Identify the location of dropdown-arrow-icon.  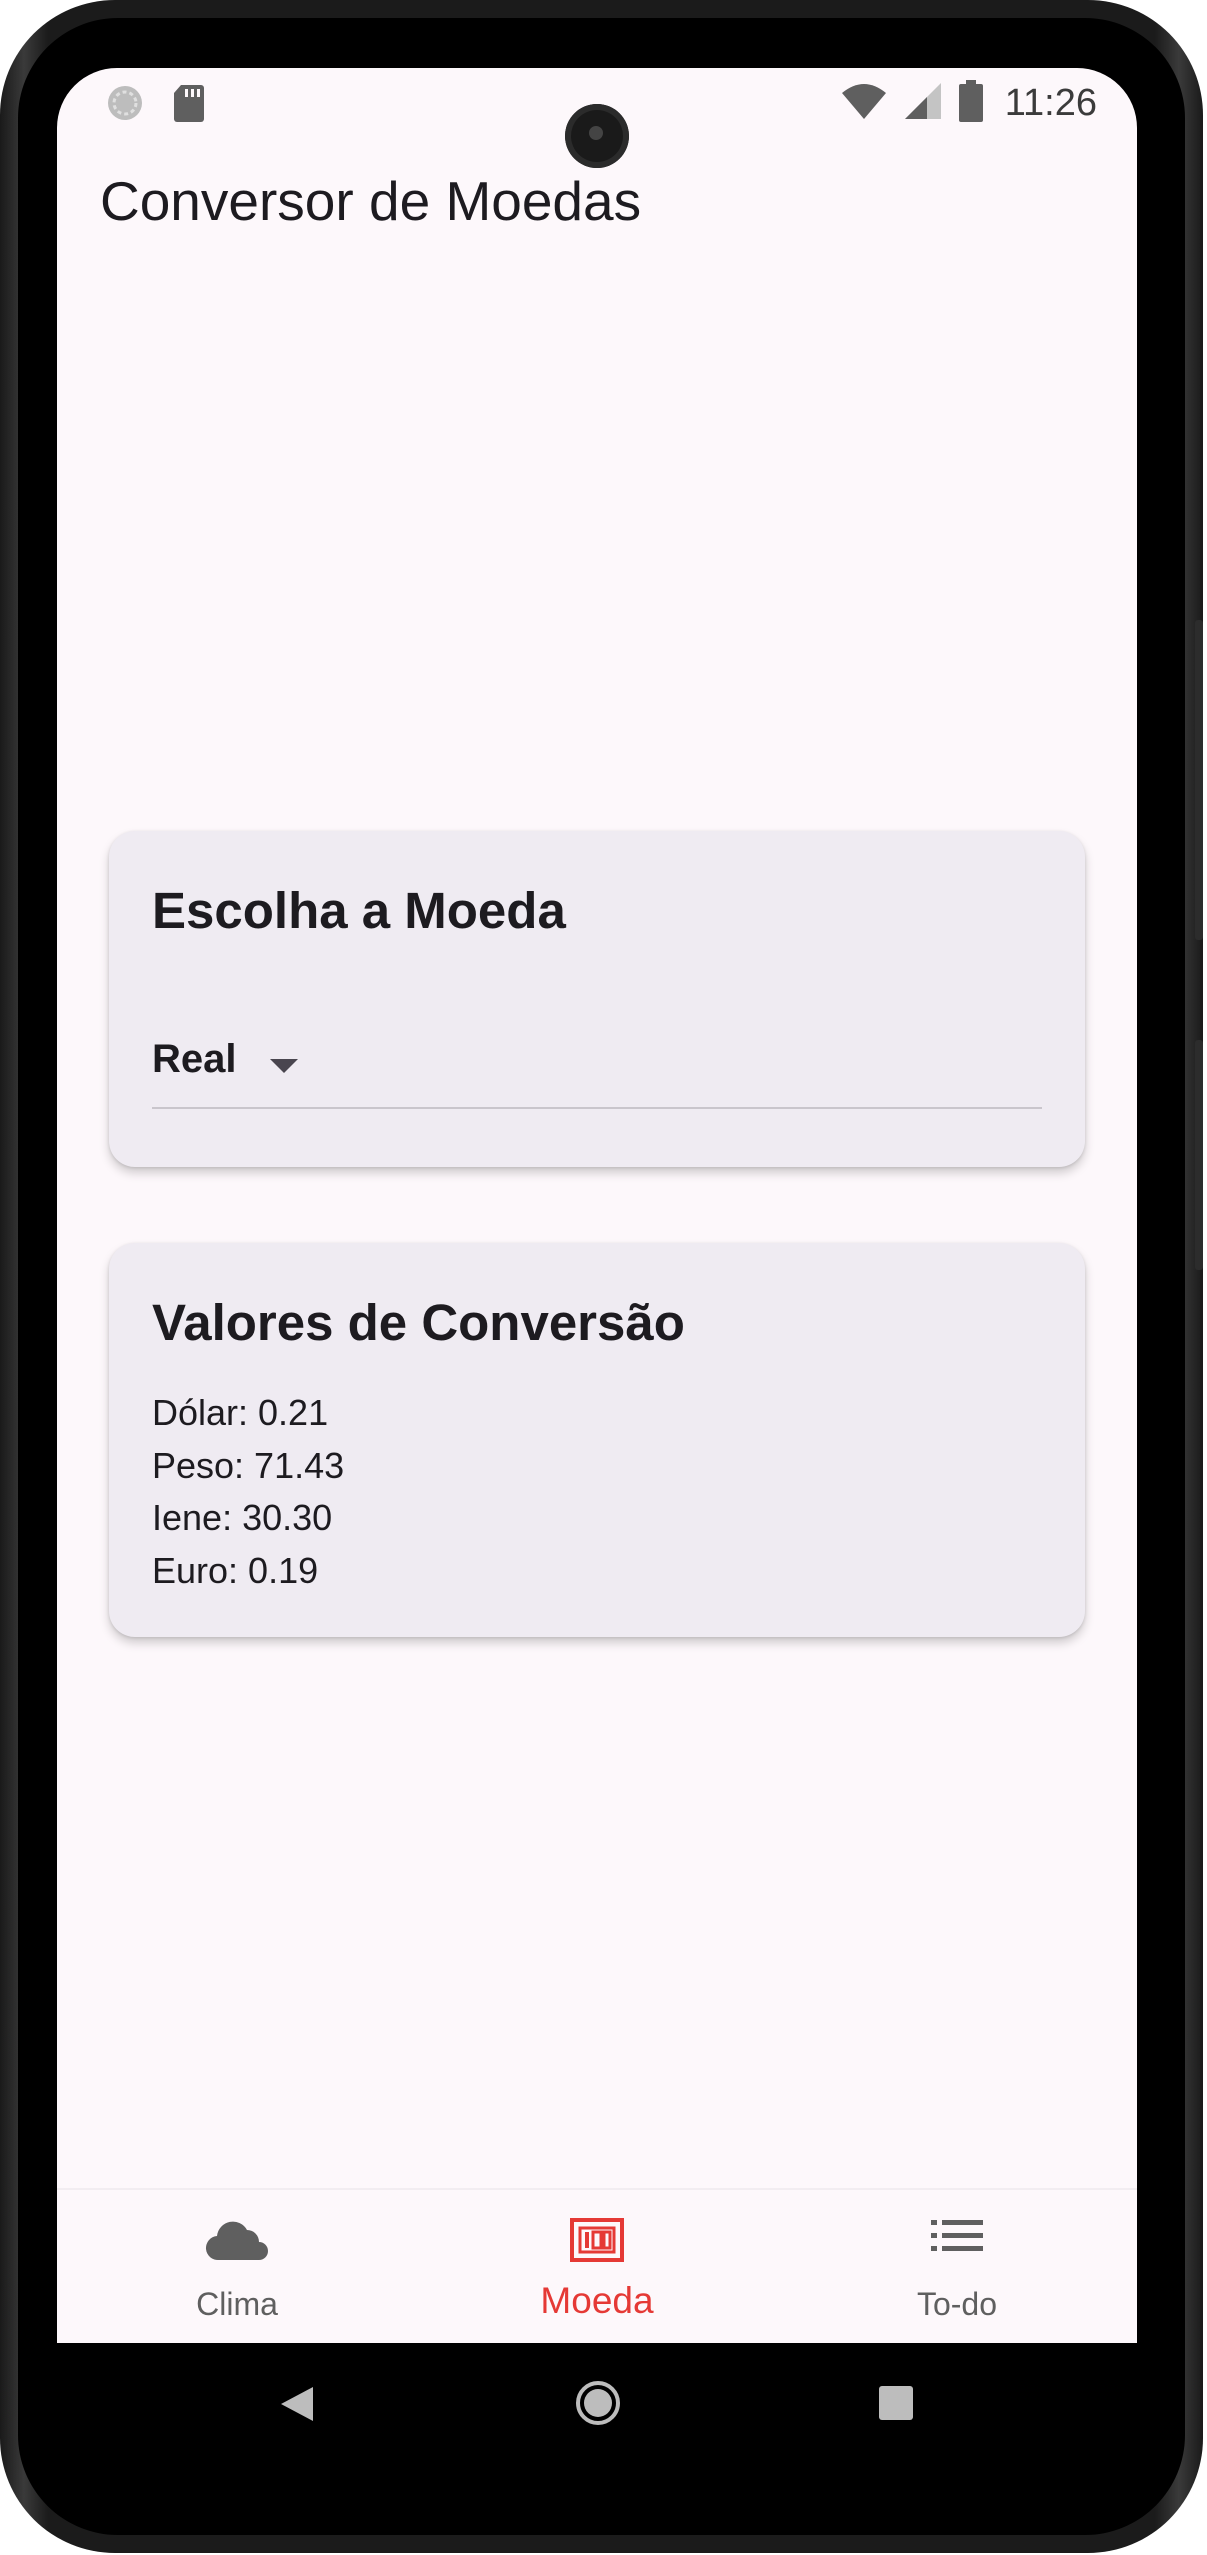
(284, 1066).